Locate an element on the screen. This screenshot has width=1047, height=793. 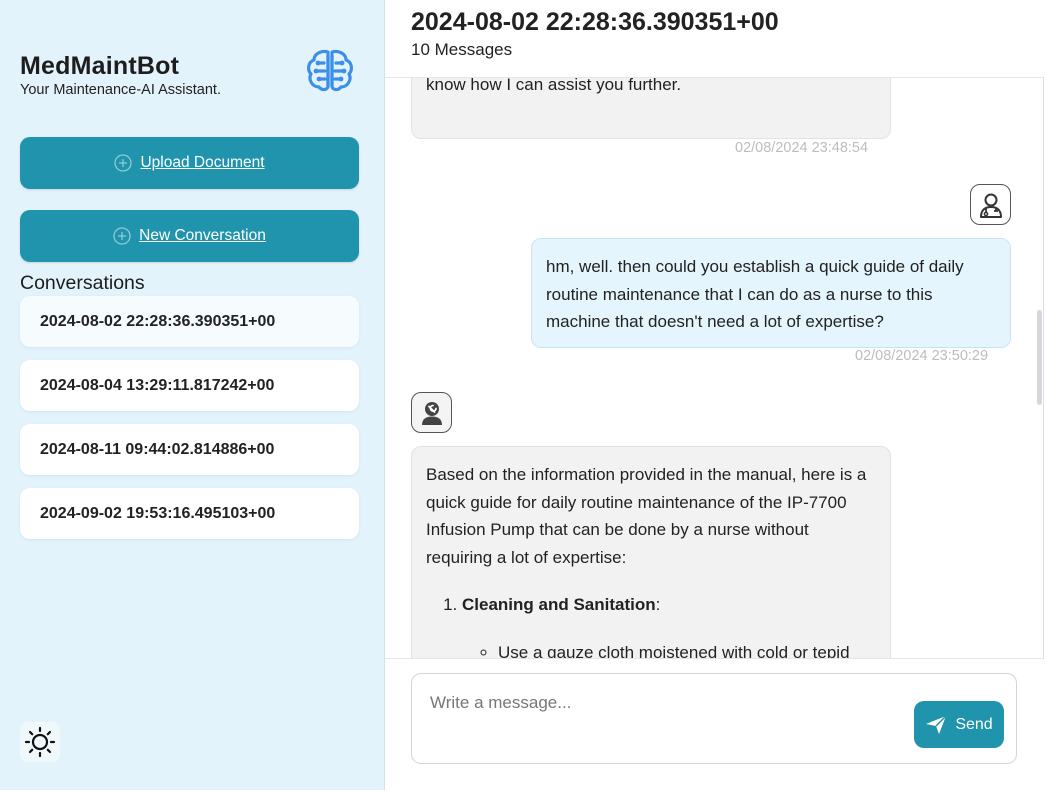
guide-step-title: Cleaning and Sanitation is located at coordinates (559, 604).